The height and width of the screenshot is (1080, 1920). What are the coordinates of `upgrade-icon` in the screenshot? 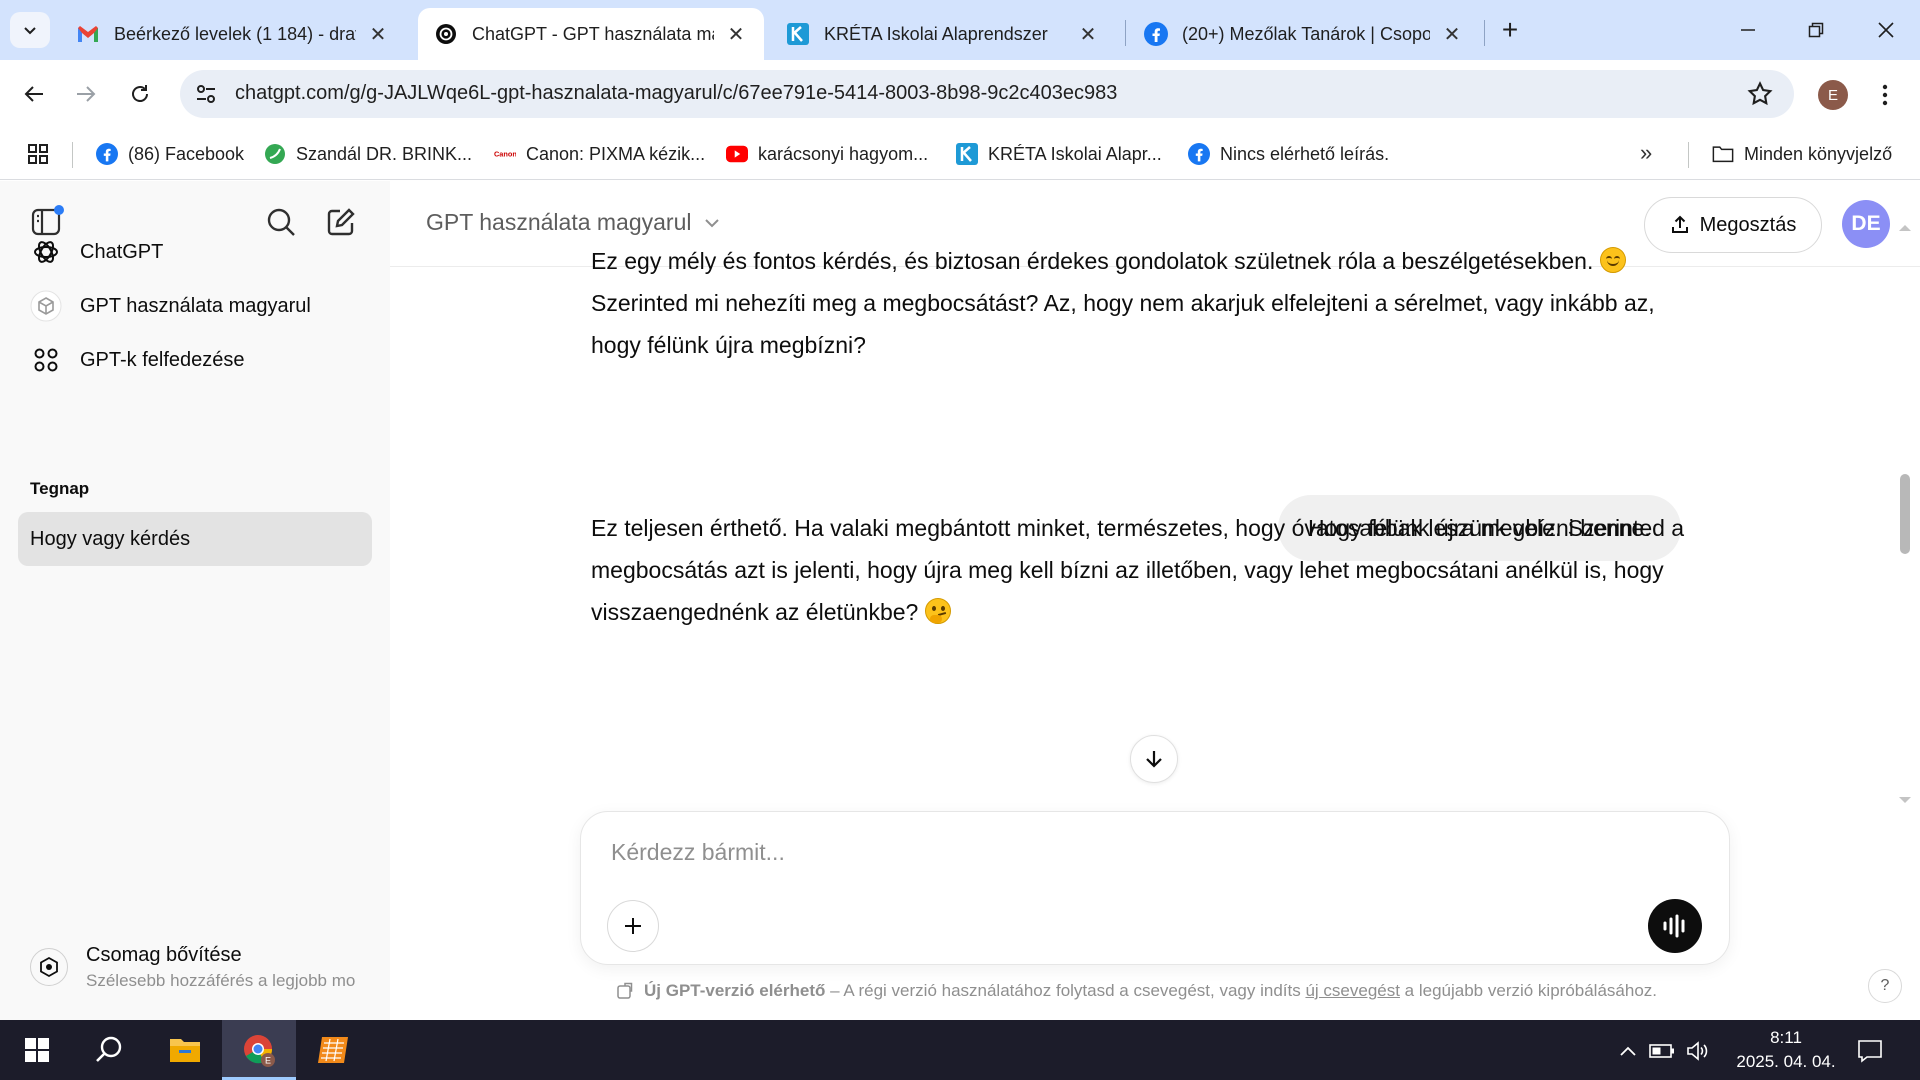 It's located at (49, 967).